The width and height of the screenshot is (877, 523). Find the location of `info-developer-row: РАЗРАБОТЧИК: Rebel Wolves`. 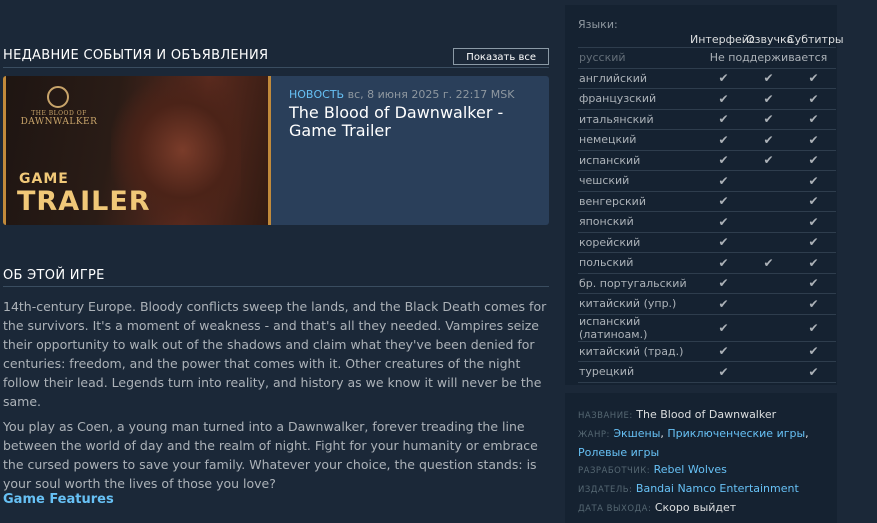

info-developer-row: РАЗРАБОТЧИК: Rebel Wolves is located at coordinates (705, 470).